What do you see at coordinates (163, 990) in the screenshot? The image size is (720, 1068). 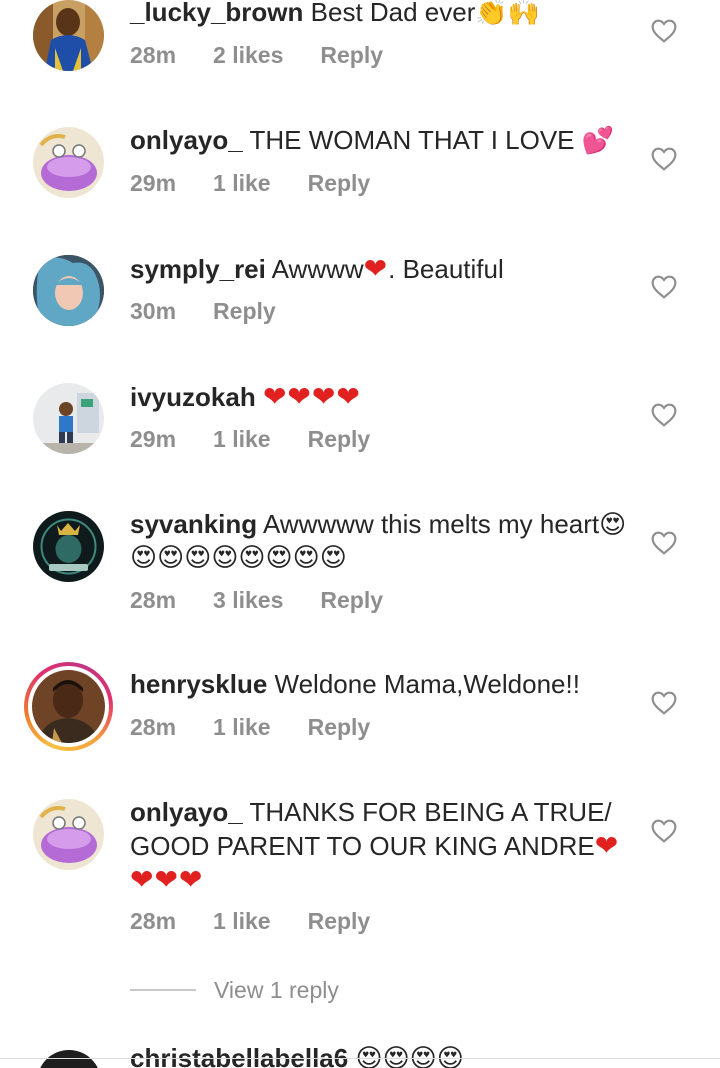 I see `view-replies-divider` at bounding box center [163, 990].